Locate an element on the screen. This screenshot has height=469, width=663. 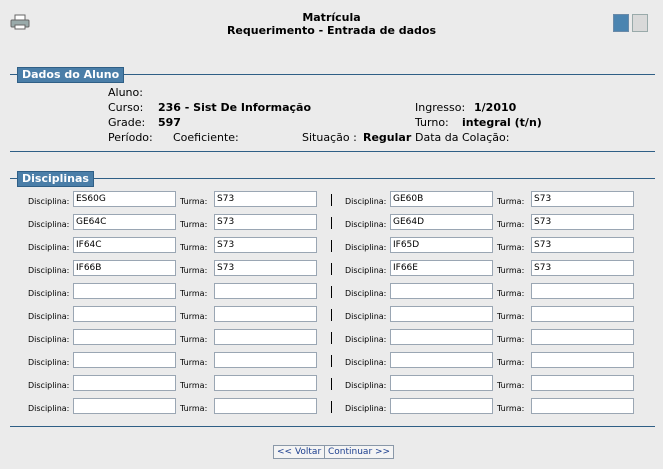
data-colacao-label: Data da Colação: is located at coordinates (462, 137).